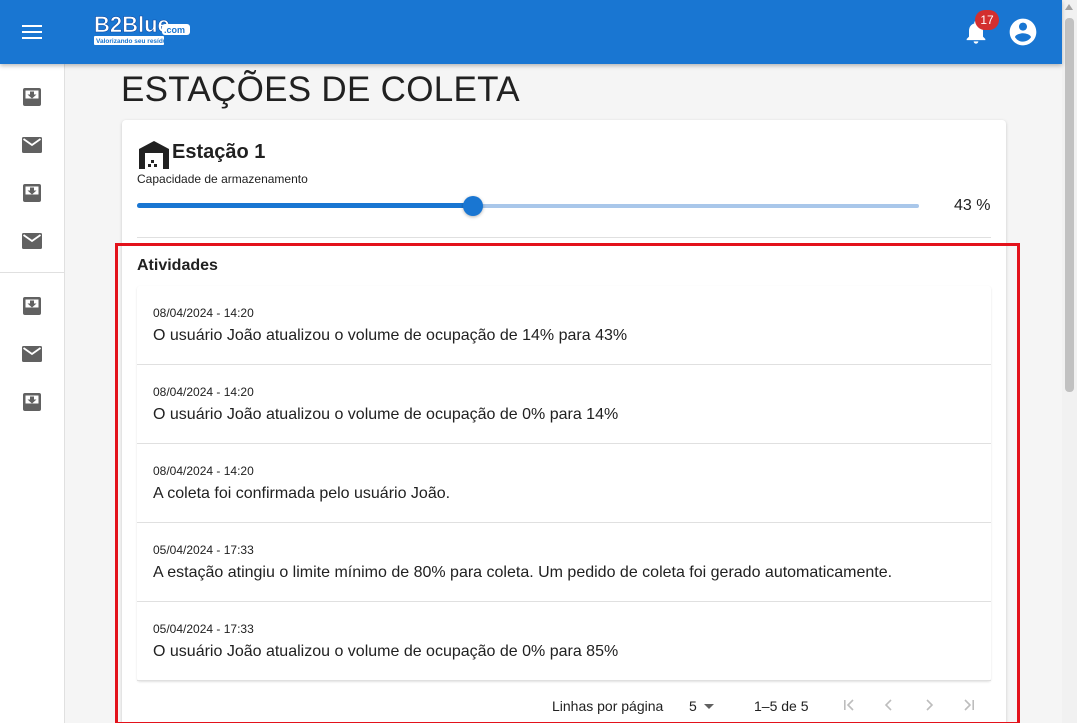 This screenshot has height=723, width=1077. What do you see at coordinates (305, 205) in the screenshot?
I see `slider-track` at bounding box center [305, 205].